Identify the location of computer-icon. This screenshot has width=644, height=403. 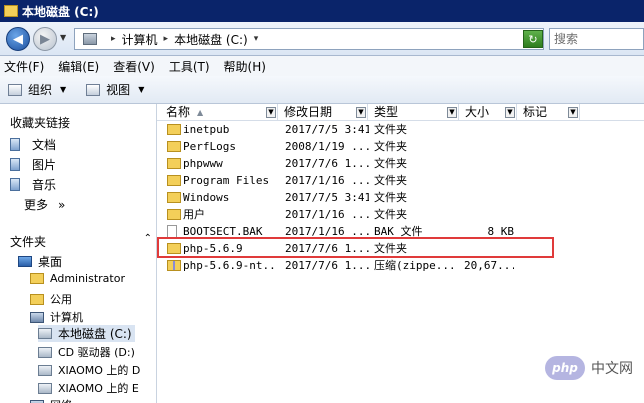
(37, 317).